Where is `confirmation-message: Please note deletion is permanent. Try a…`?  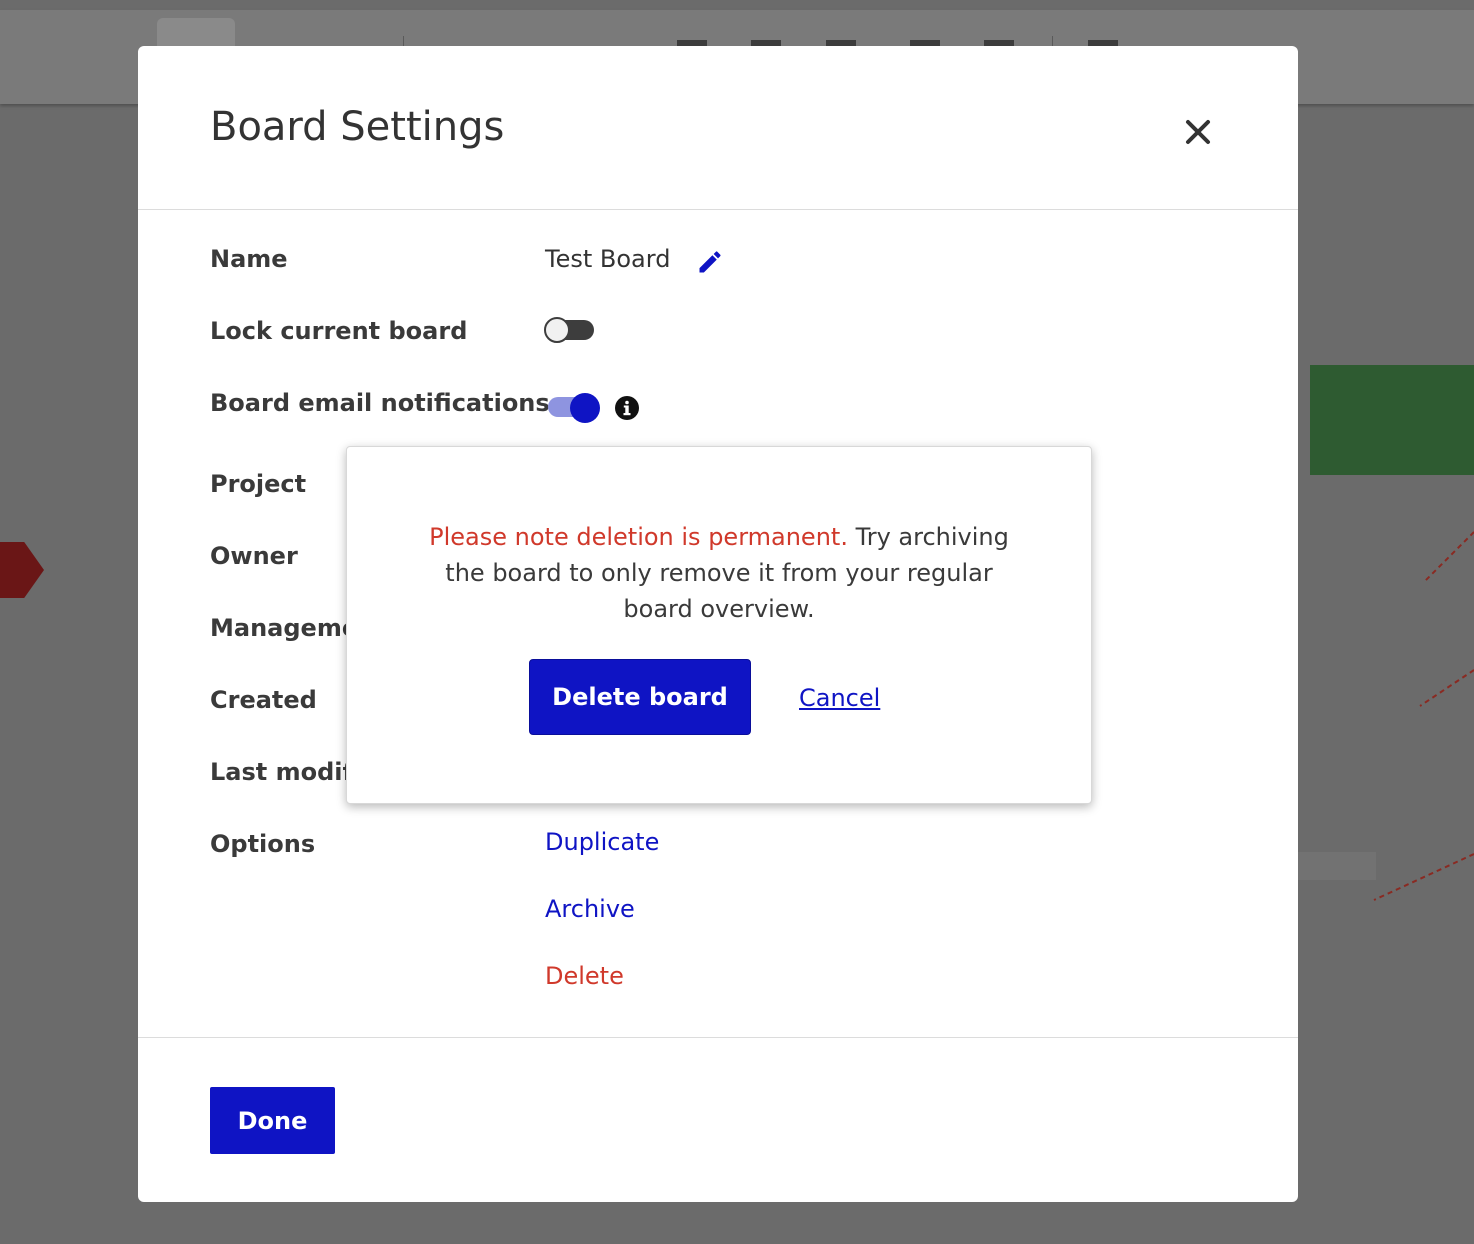 confirmation-message: Please note deletion is permanent. Try a… is located at coordinates (719, 573).